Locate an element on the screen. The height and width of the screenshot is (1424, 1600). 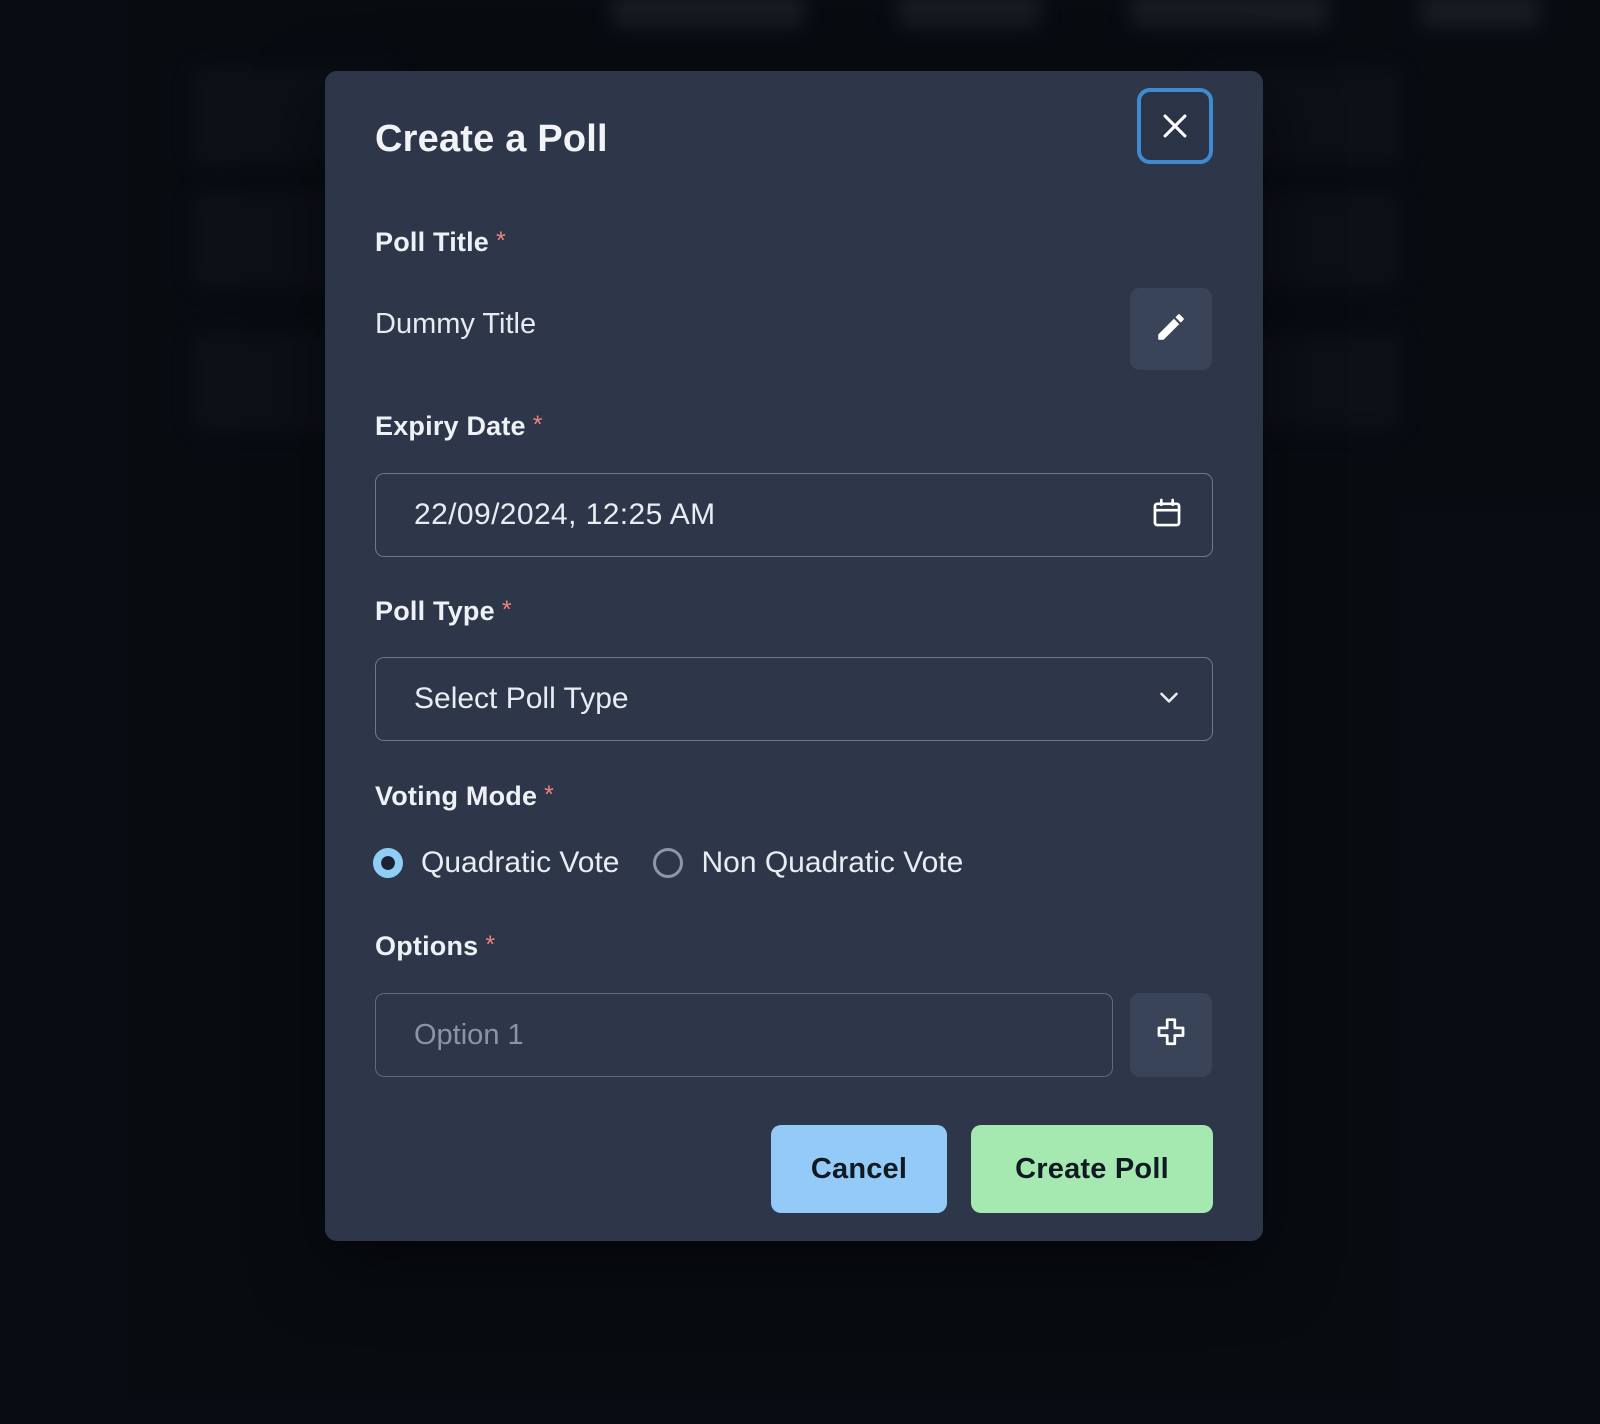
close-button is located at coordinates (1175, 126).